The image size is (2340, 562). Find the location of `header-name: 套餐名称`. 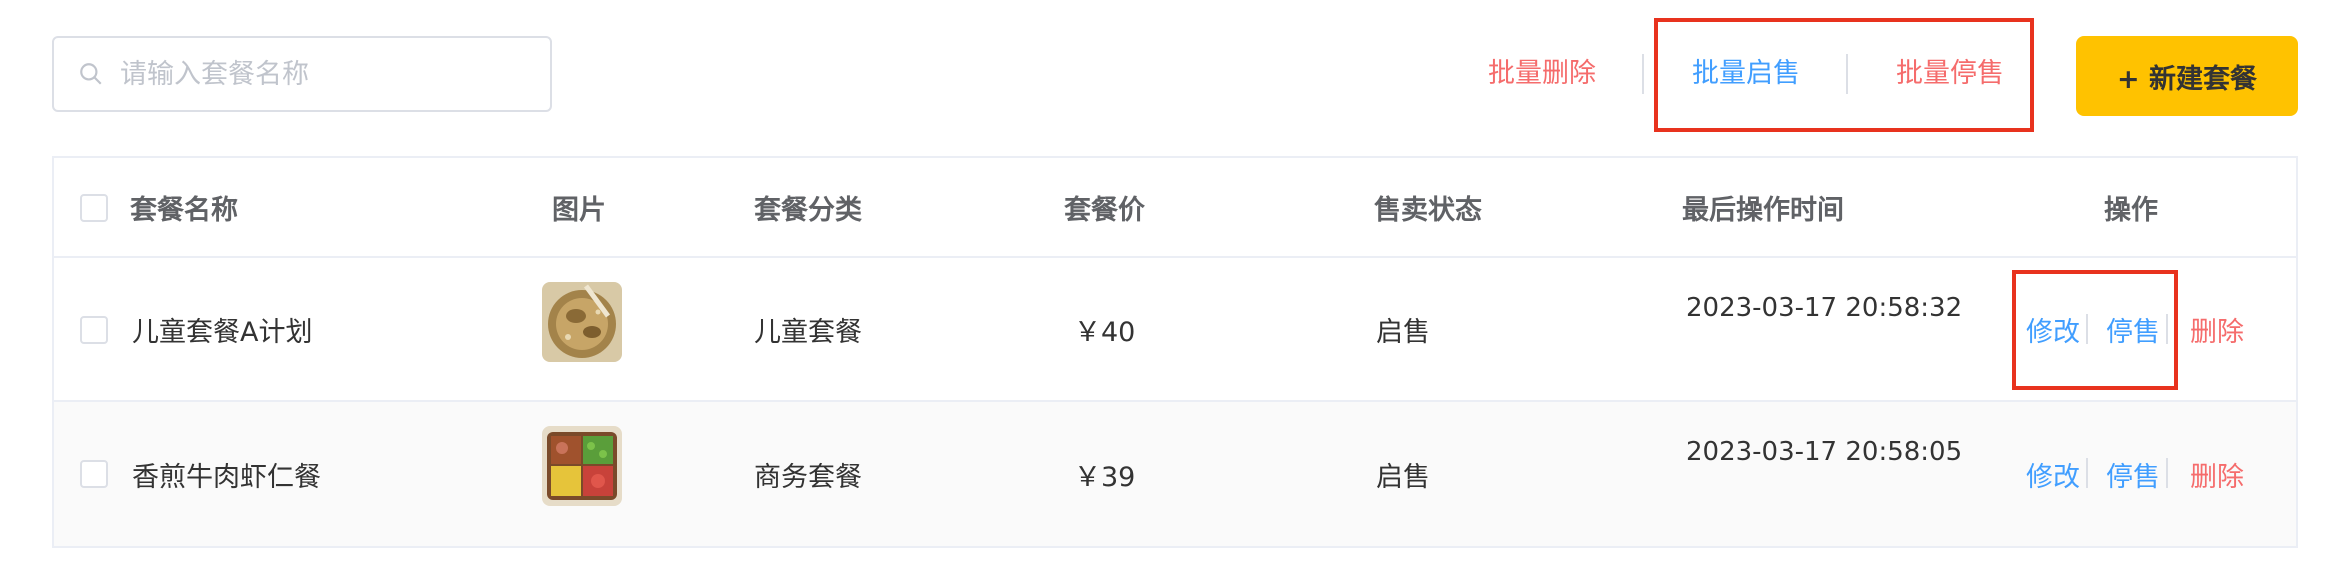

header-name: 套餐名称 is located at coordinates (184, 210).